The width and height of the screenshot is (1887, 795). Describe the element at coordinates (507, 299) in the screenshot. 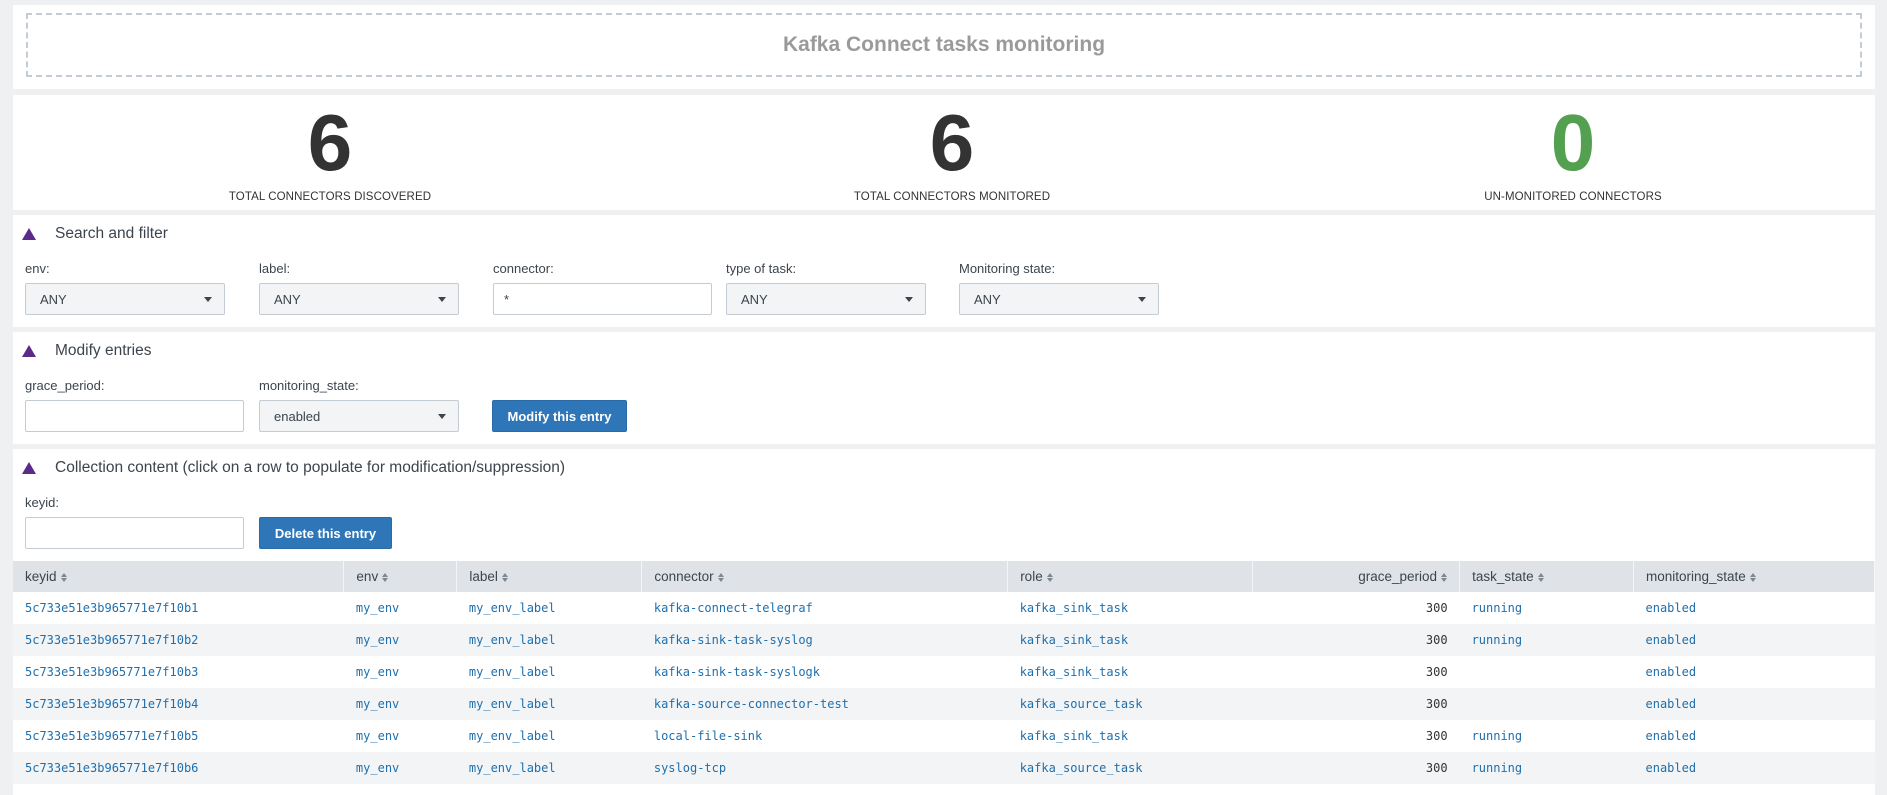

I see `input-value: *` at that location.